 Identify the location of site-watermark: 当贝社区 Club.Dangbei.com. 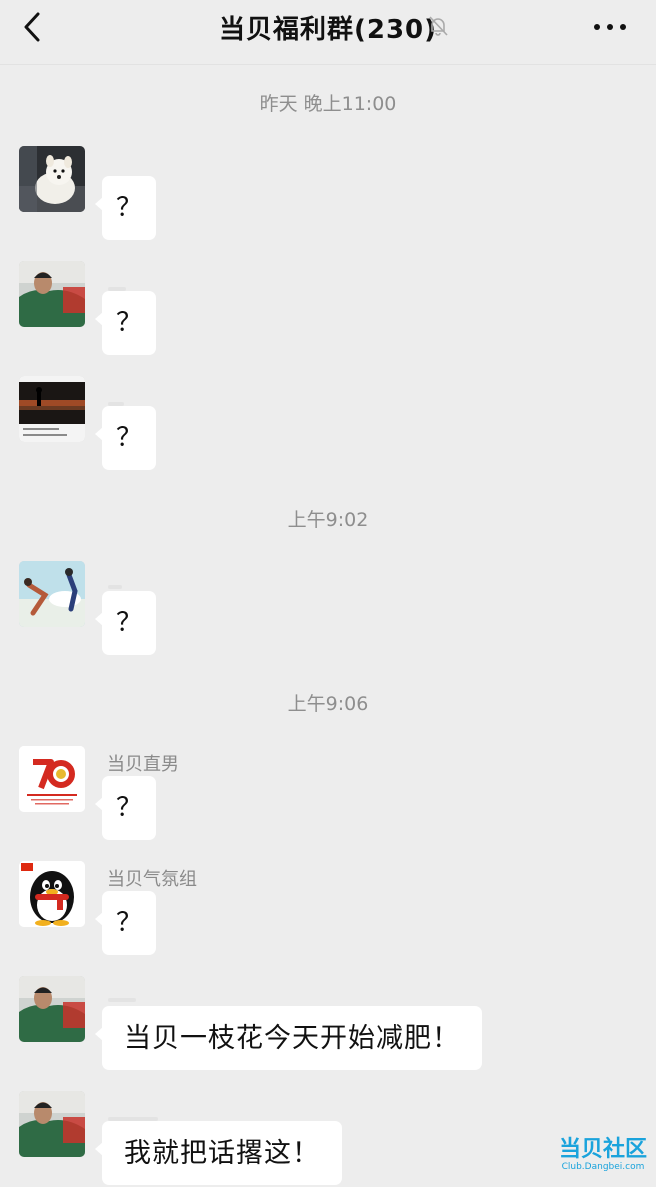
(603, 1155).